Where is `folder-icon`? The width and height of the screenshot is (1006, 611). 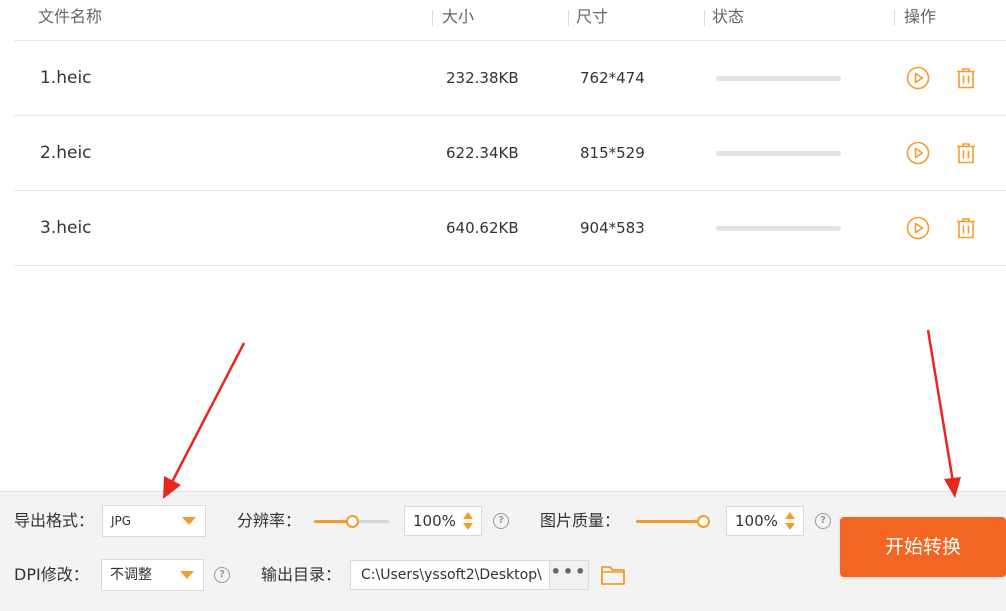
folder-icon is located at coordinates (613, 575).